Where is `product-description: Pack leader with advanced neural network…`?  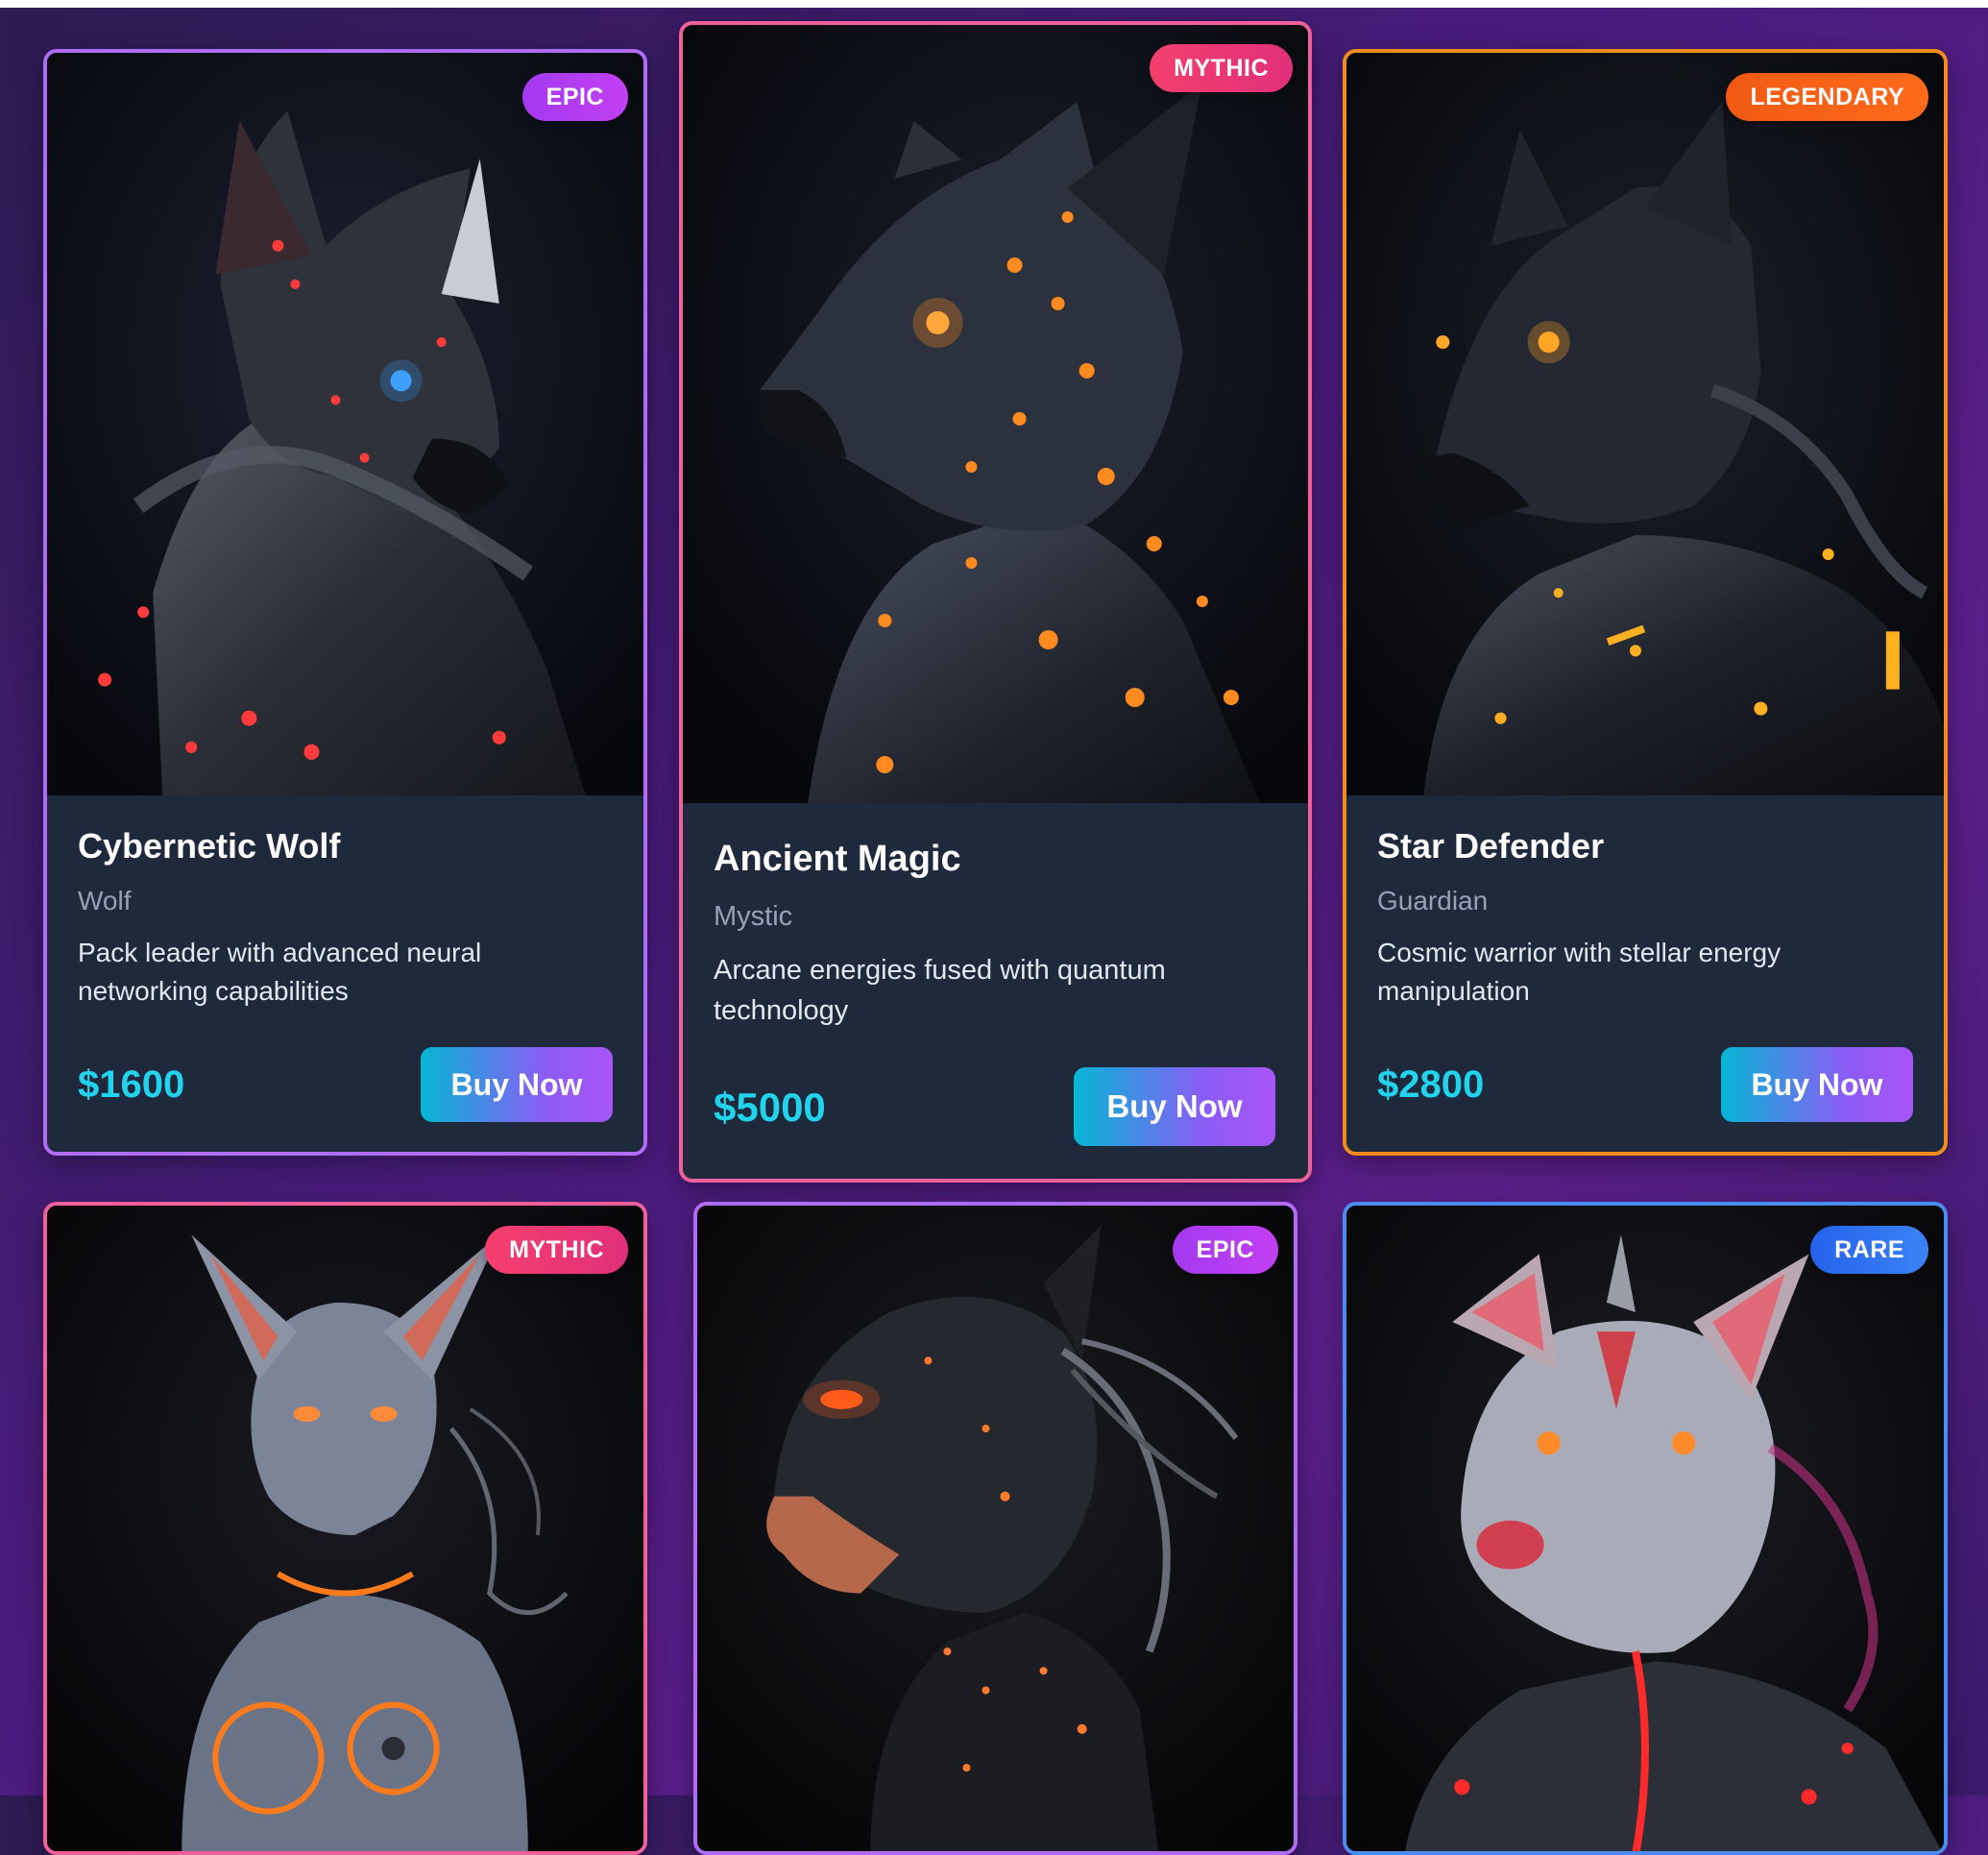
product-description: Pack leader with advanced neural network… is located at coordinates (280, 972).